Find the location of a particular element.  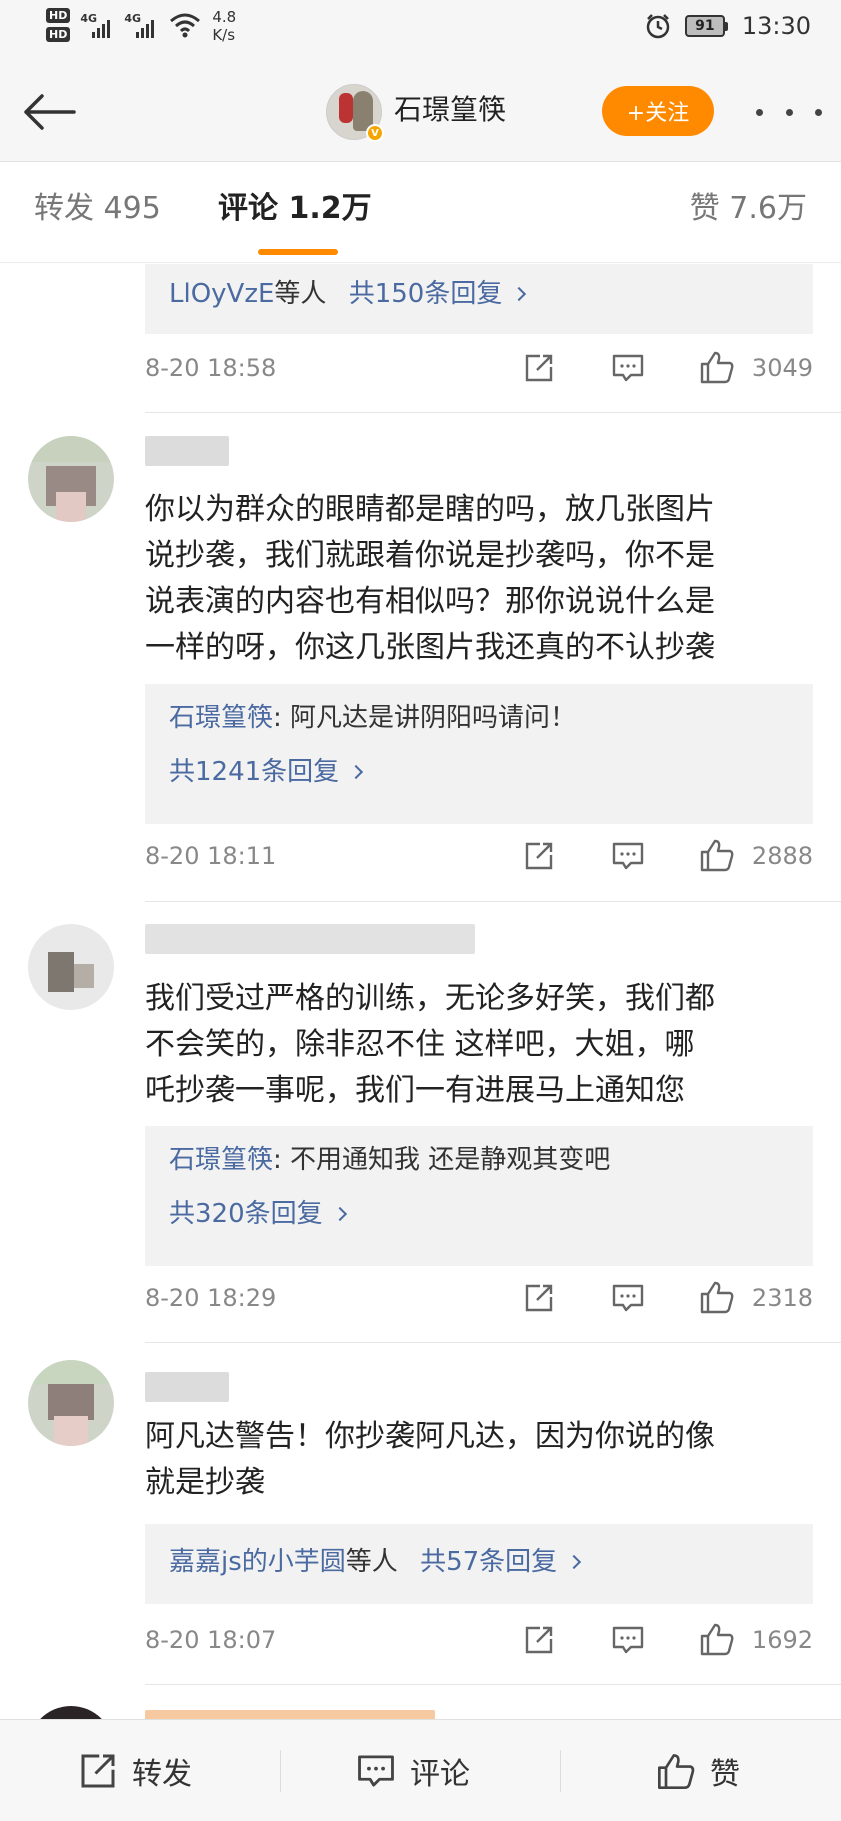

follow-button: +关注 is located at coordinates (658, 111).